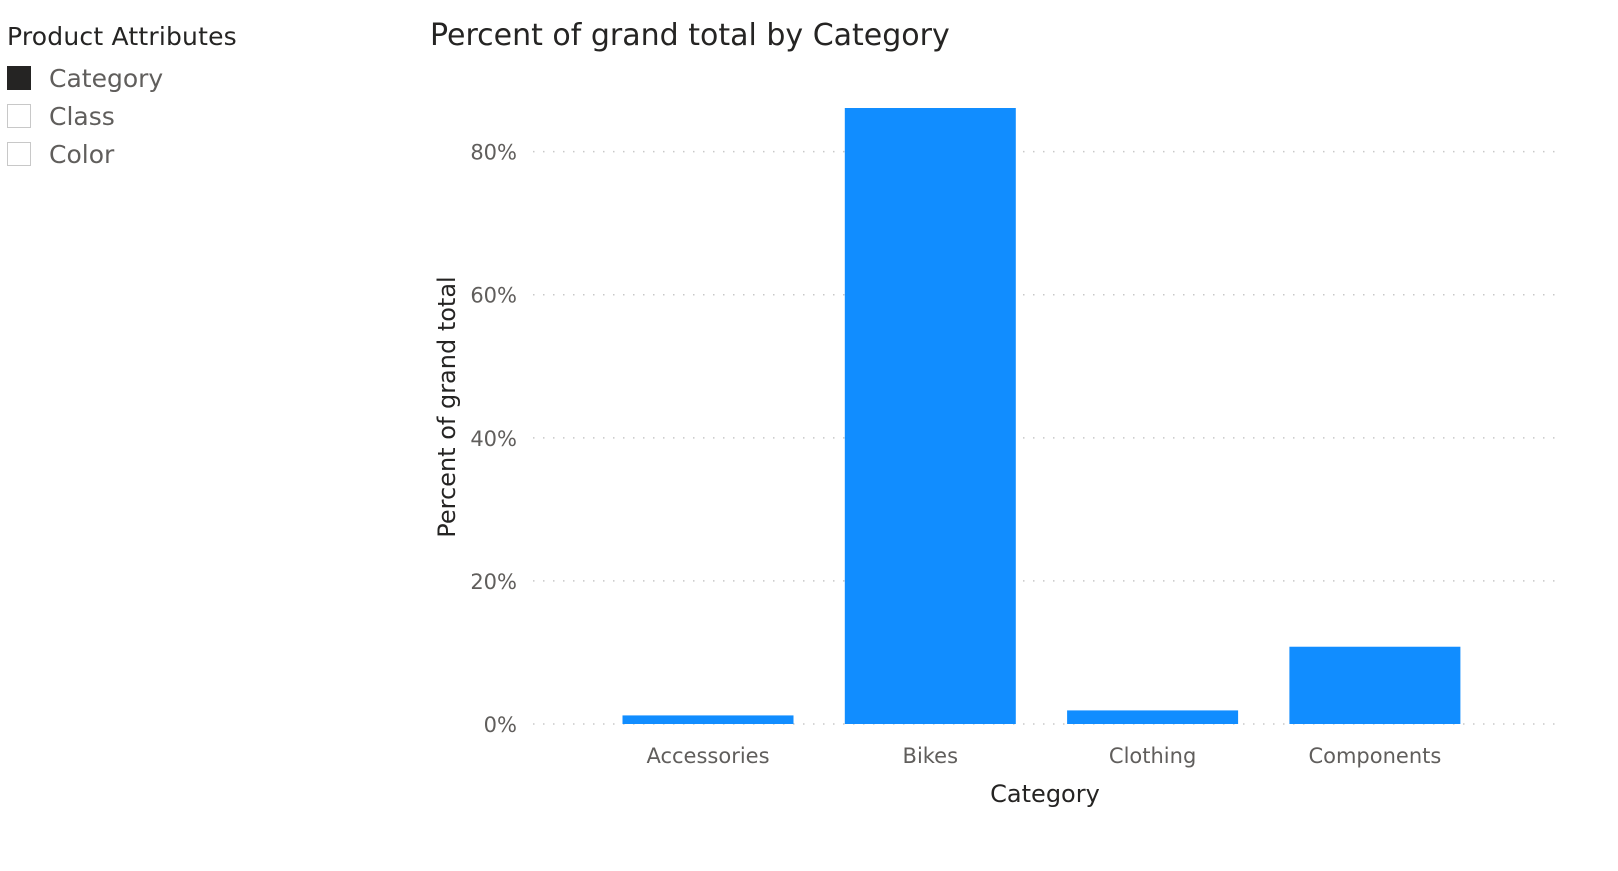  Describe the element at coordinates (493, 582) in the screenshot. I see `y-tick-label: 20%` at that location.